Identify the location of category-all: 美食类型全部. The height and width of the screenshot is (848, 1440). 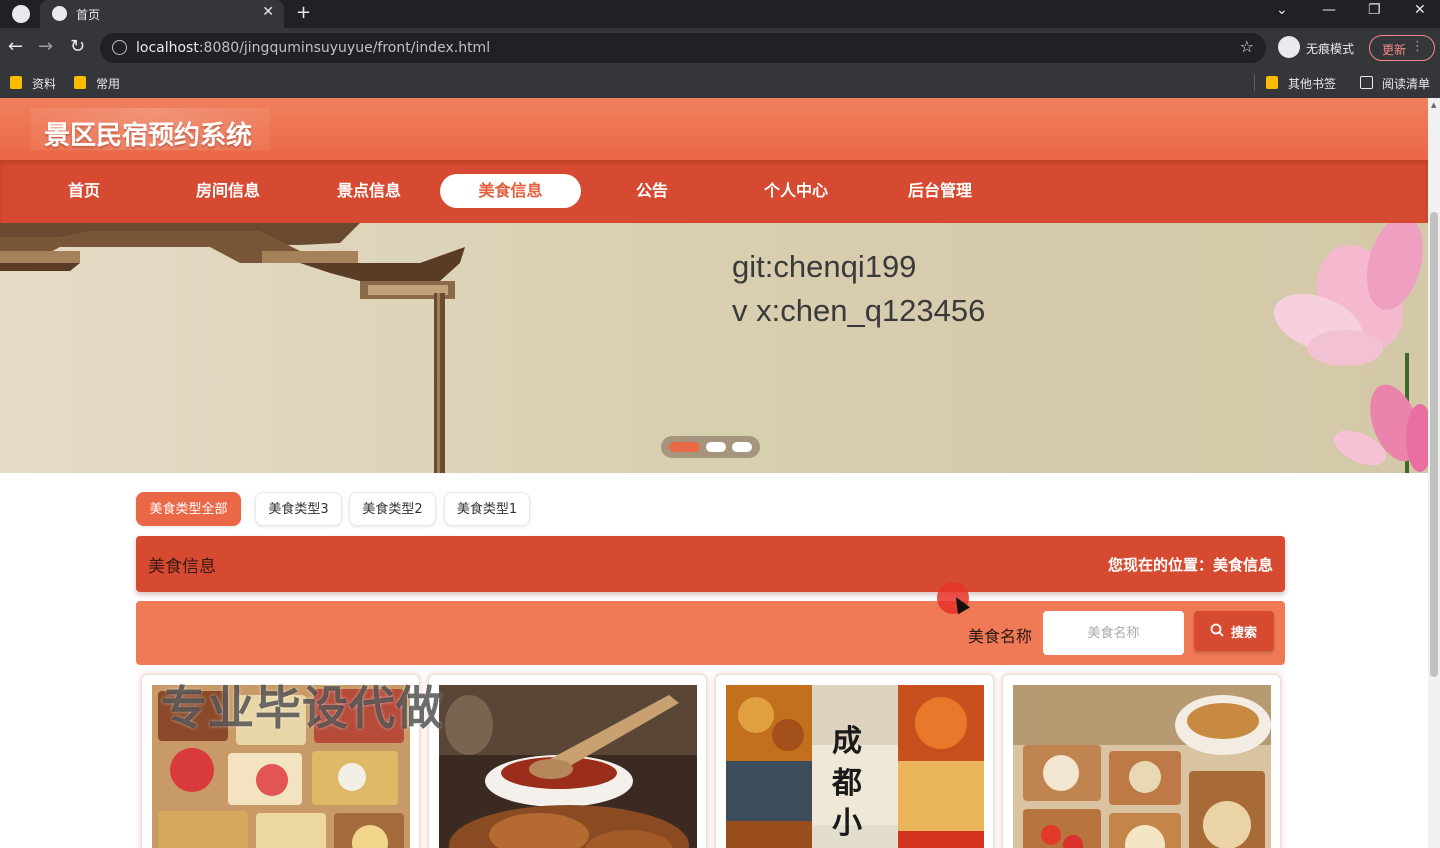
(188, 509).